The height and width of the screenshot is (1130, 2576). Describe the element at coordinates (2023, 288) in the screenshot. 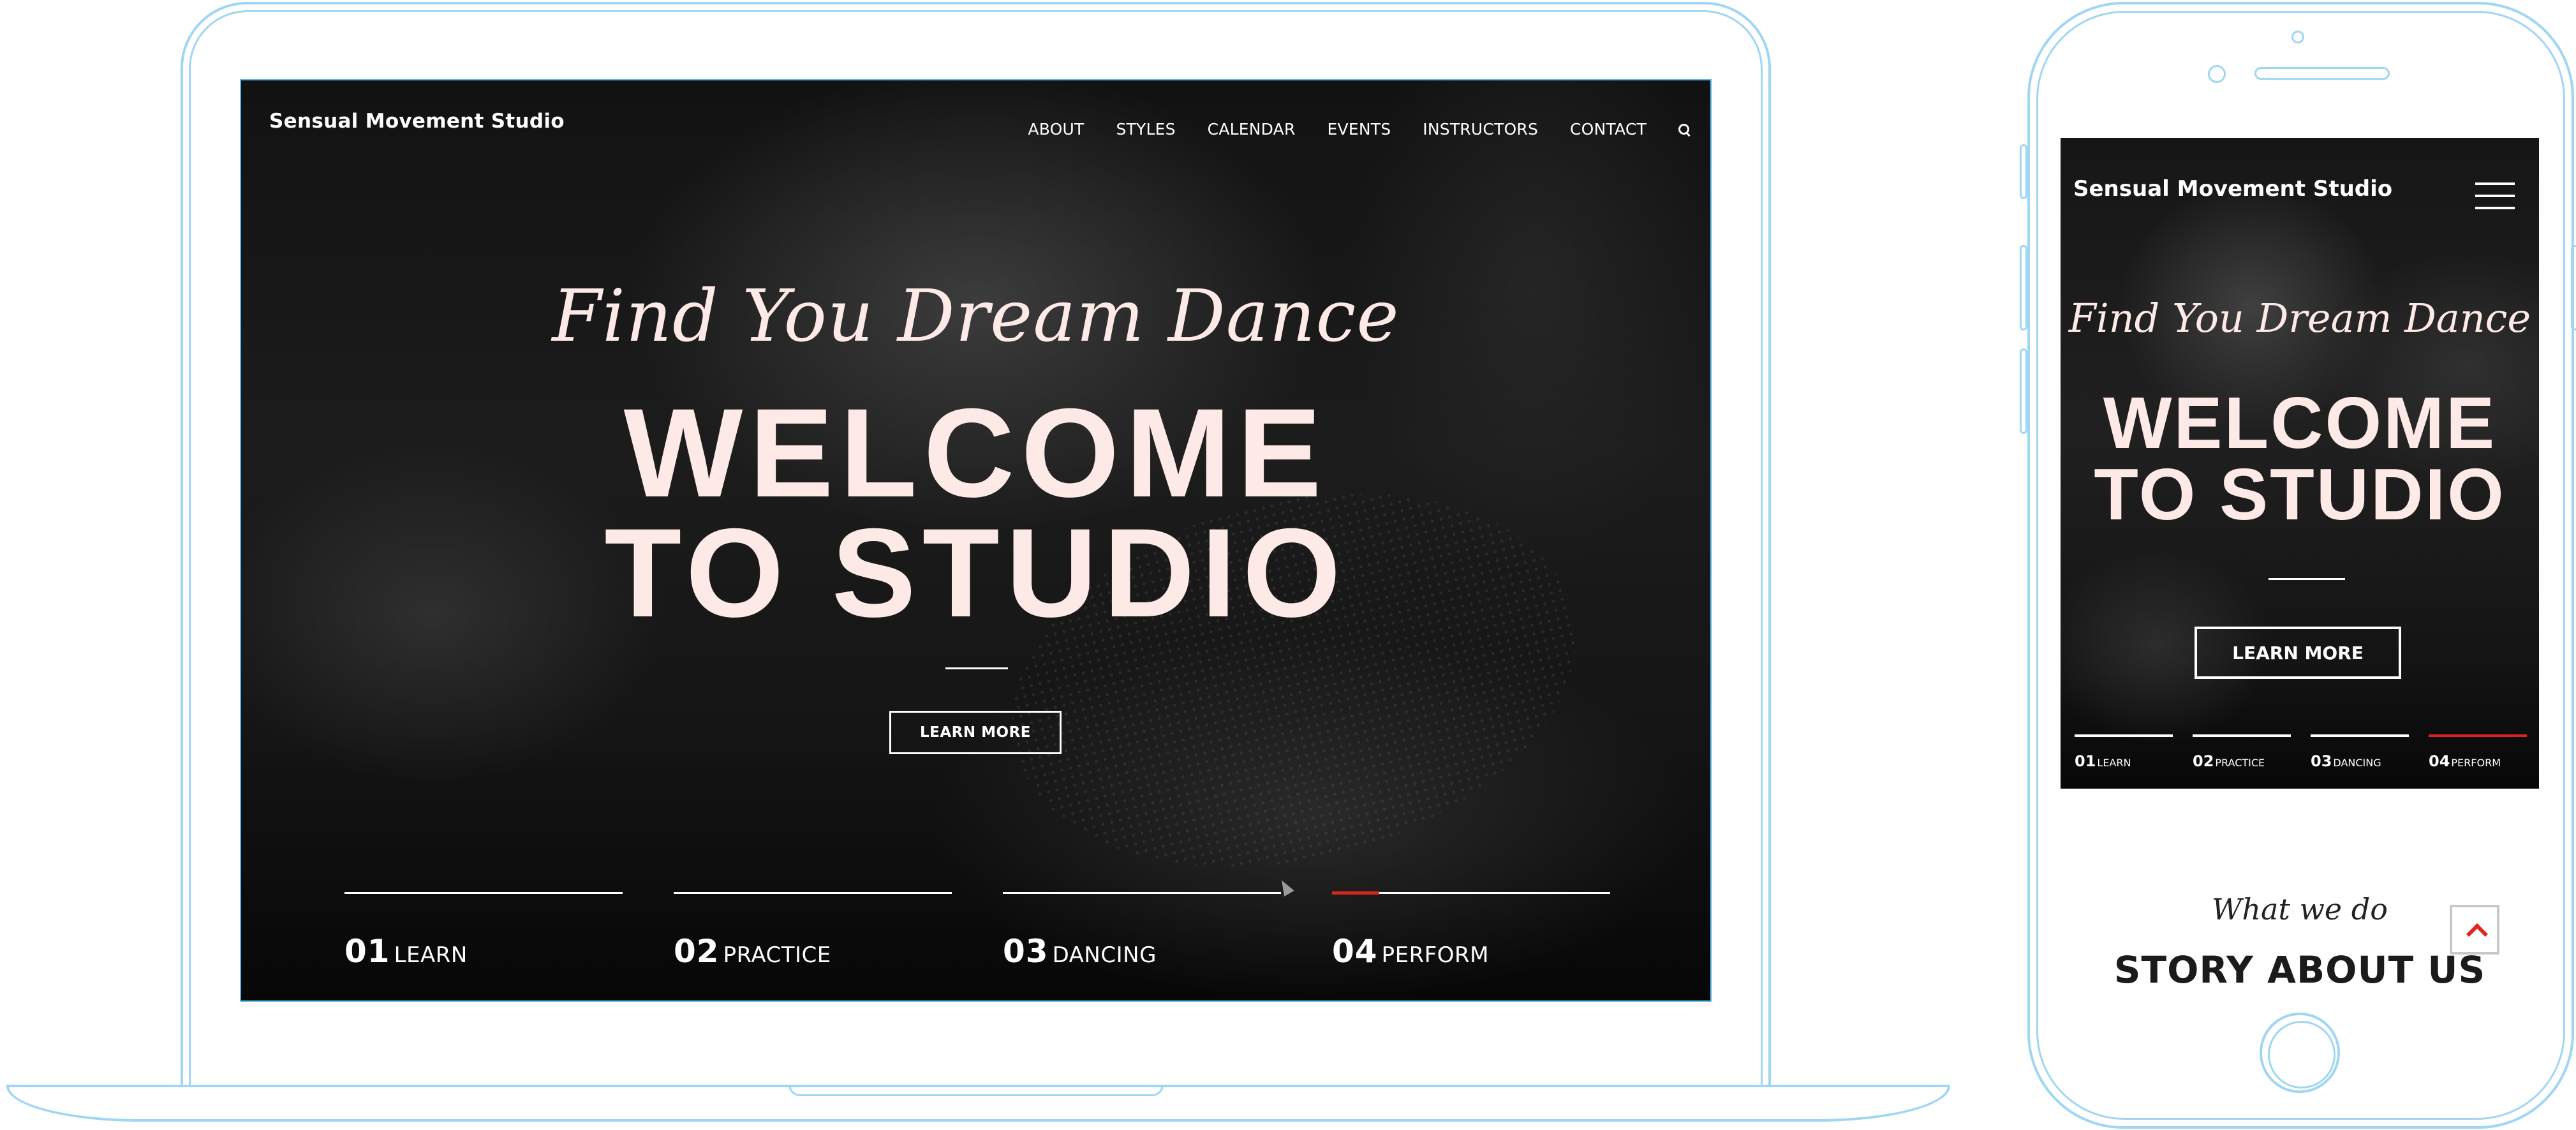

I see `phone-volume-up` at that location.